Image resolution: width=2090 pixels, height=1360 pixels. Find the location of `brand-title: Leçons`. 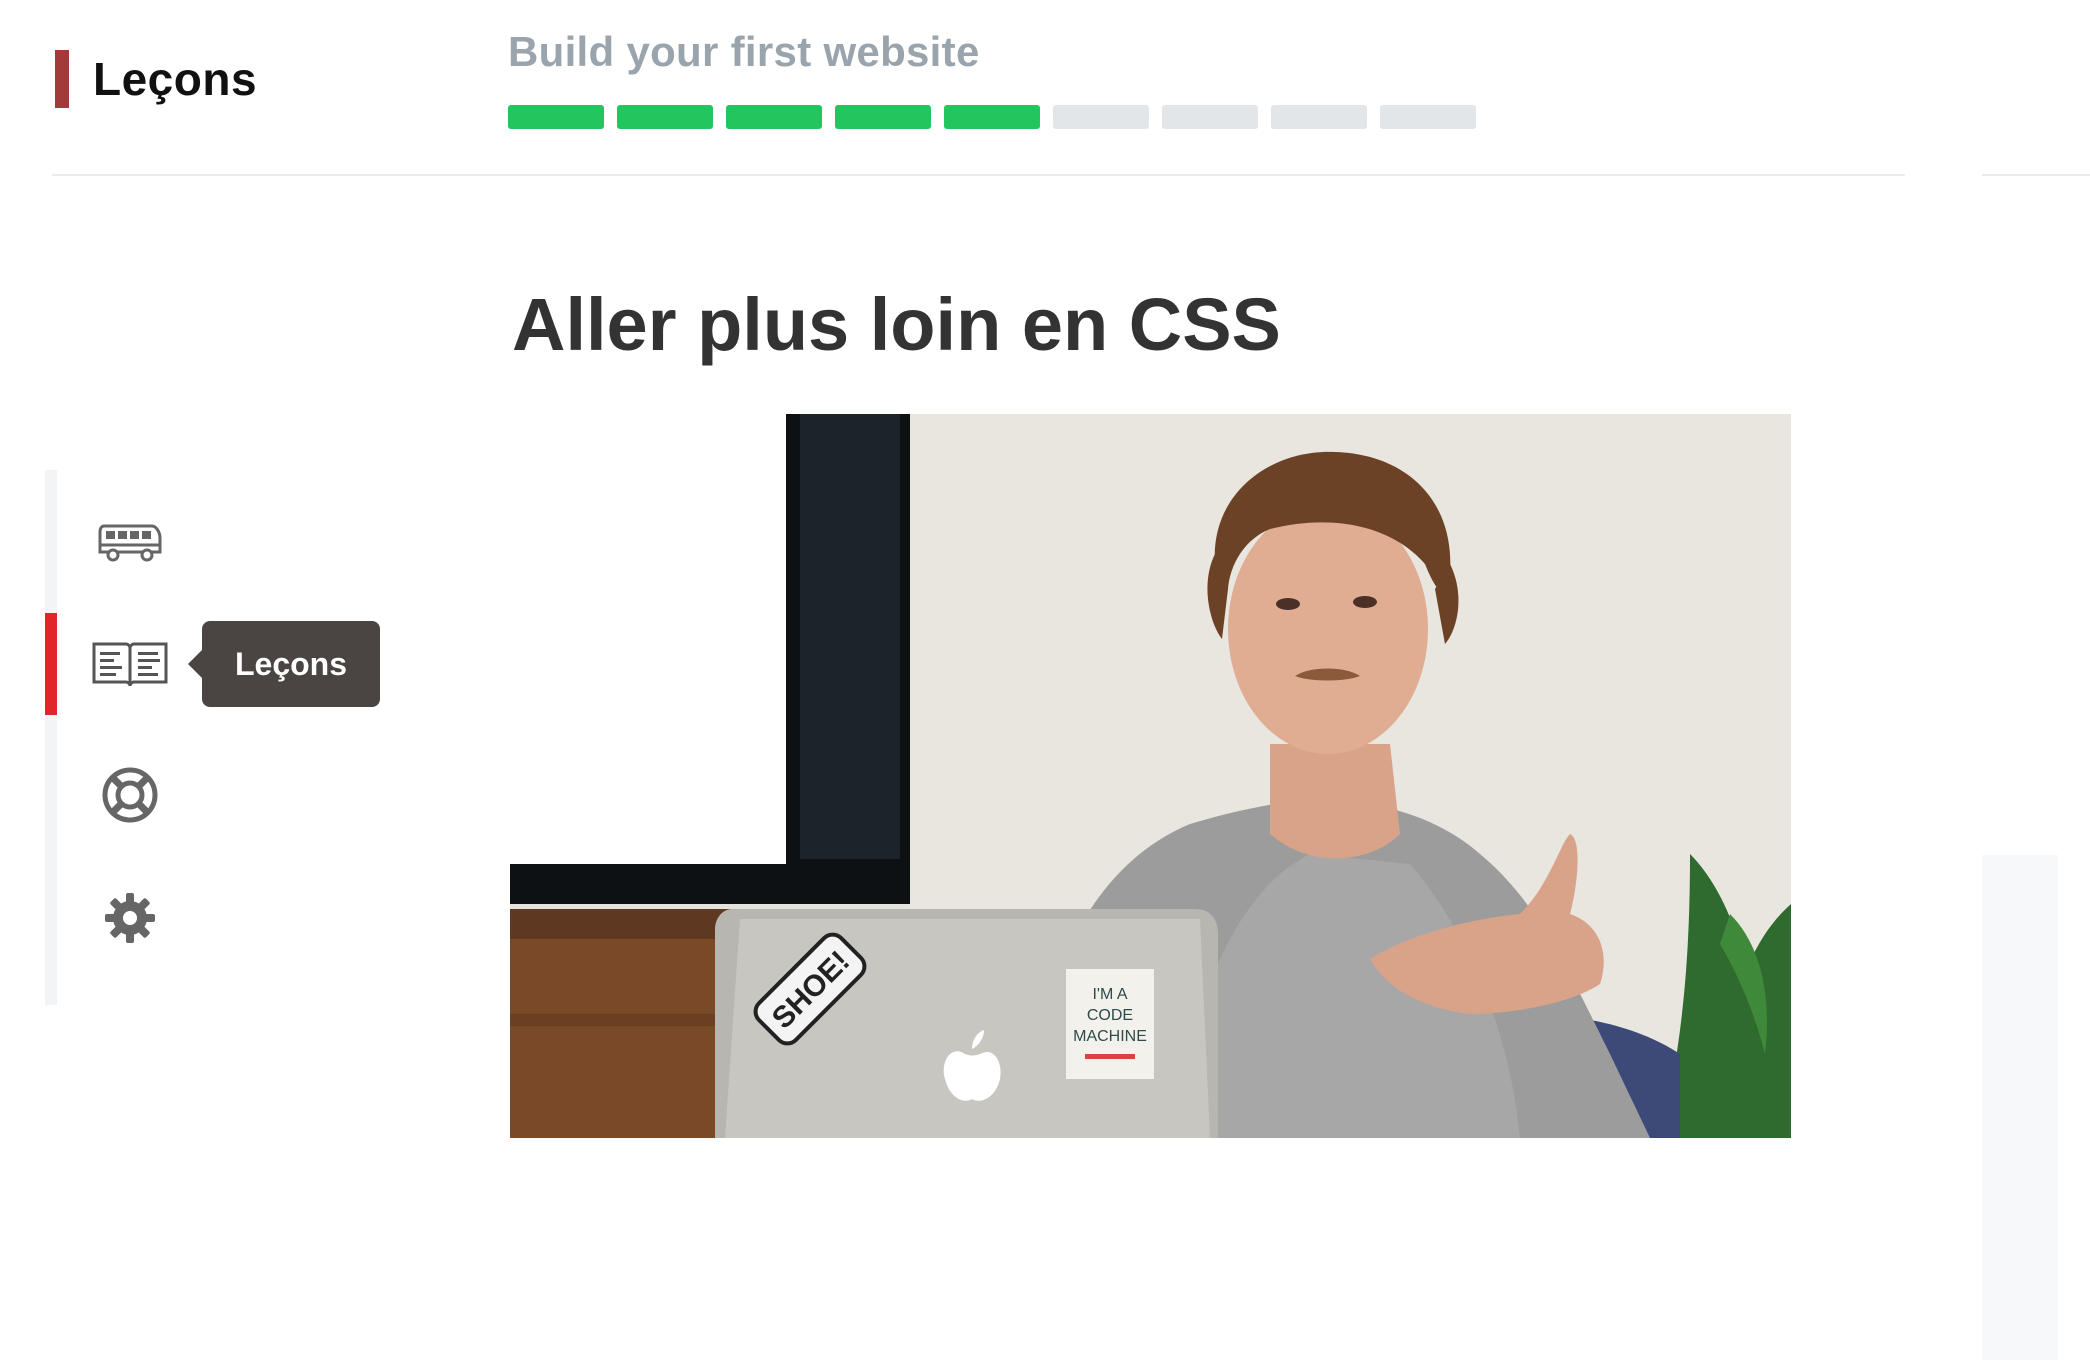

brand-title: Leçons is located at coordinates (175, 79).